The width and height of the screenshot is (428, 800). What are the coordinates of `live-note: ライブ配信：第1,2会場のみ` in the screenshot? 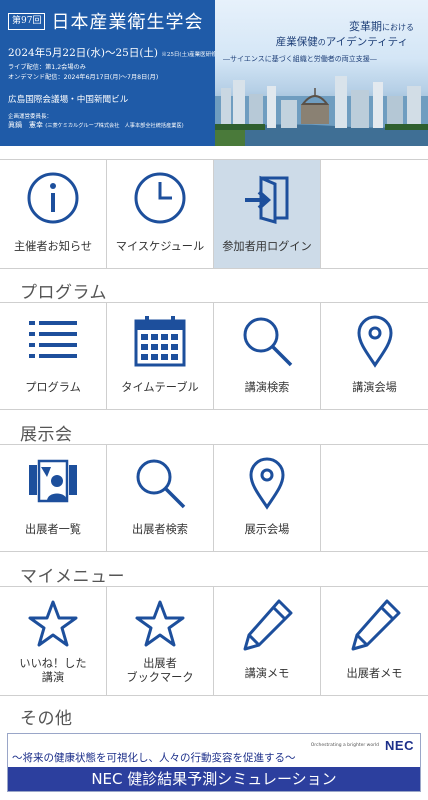 It's located at (47, 67).